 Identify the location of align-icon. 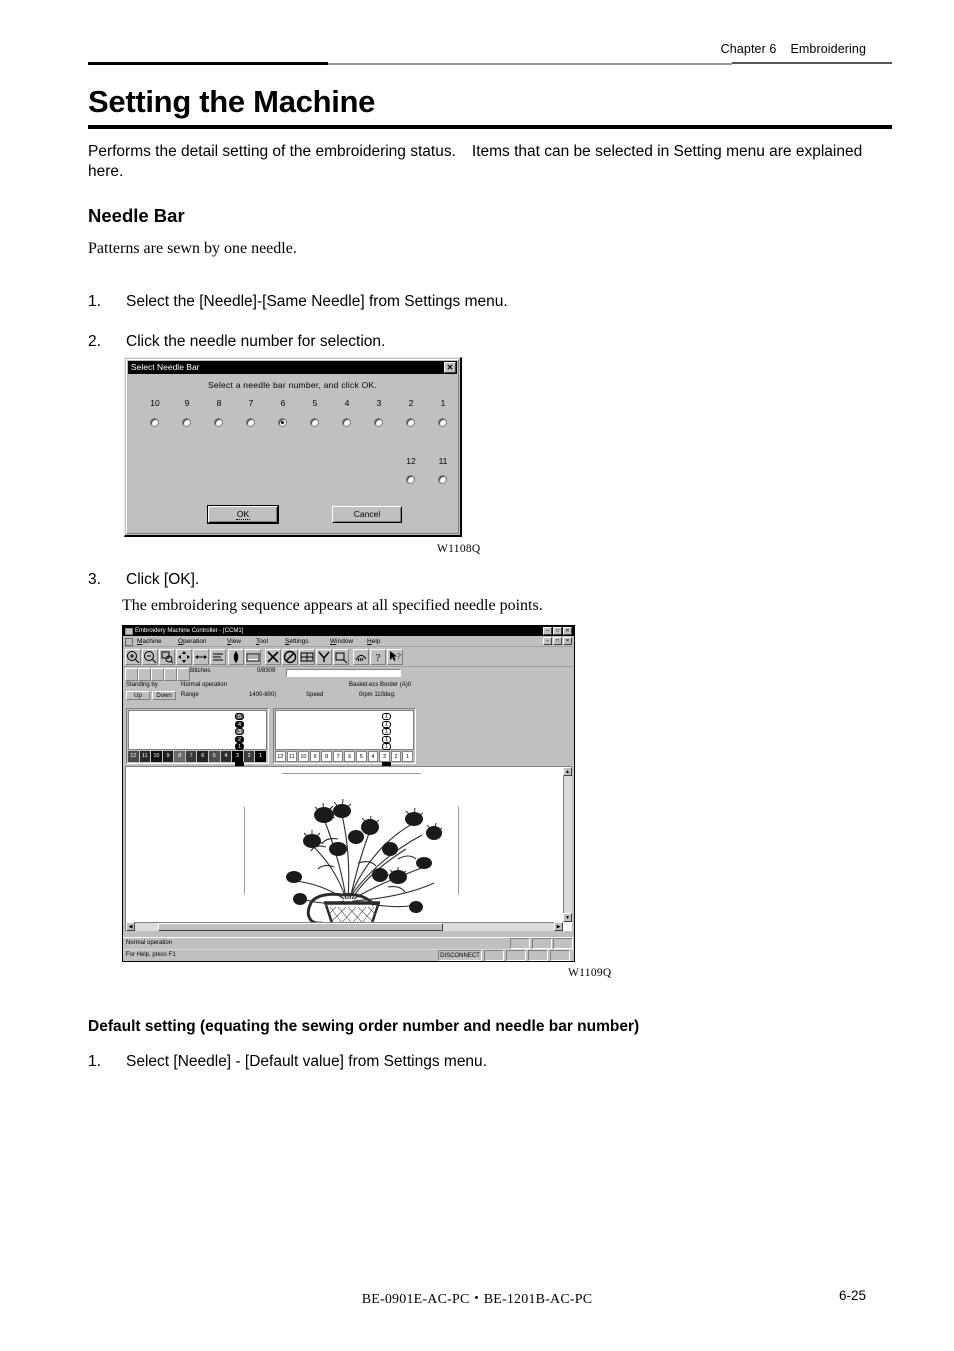
(218, 657).